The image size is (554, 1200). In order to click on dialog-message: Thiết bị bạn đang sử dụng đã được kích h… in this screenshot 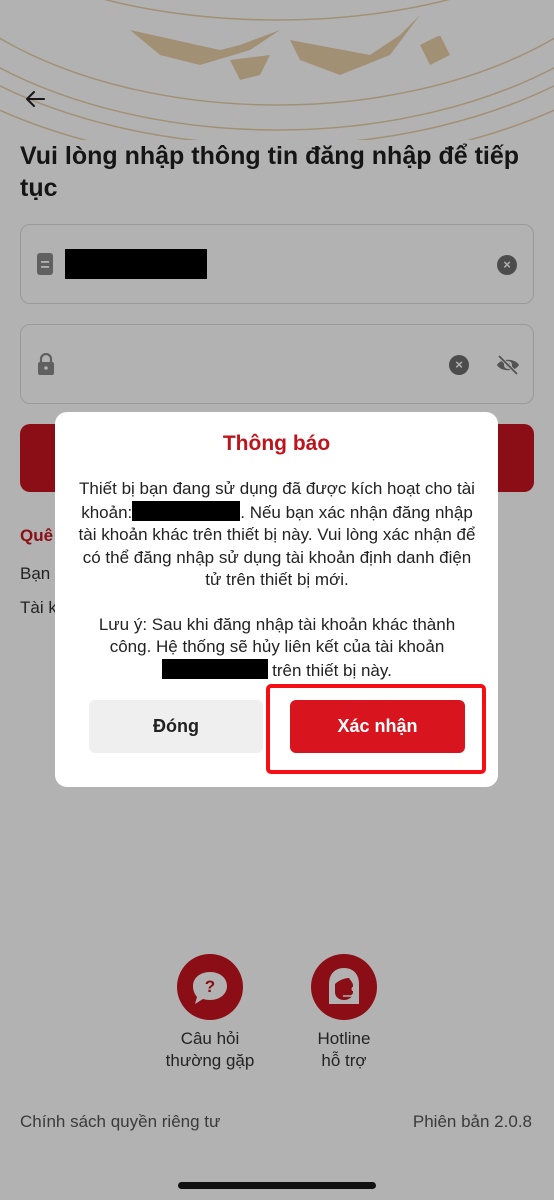, I will do `click(277, 535)`.